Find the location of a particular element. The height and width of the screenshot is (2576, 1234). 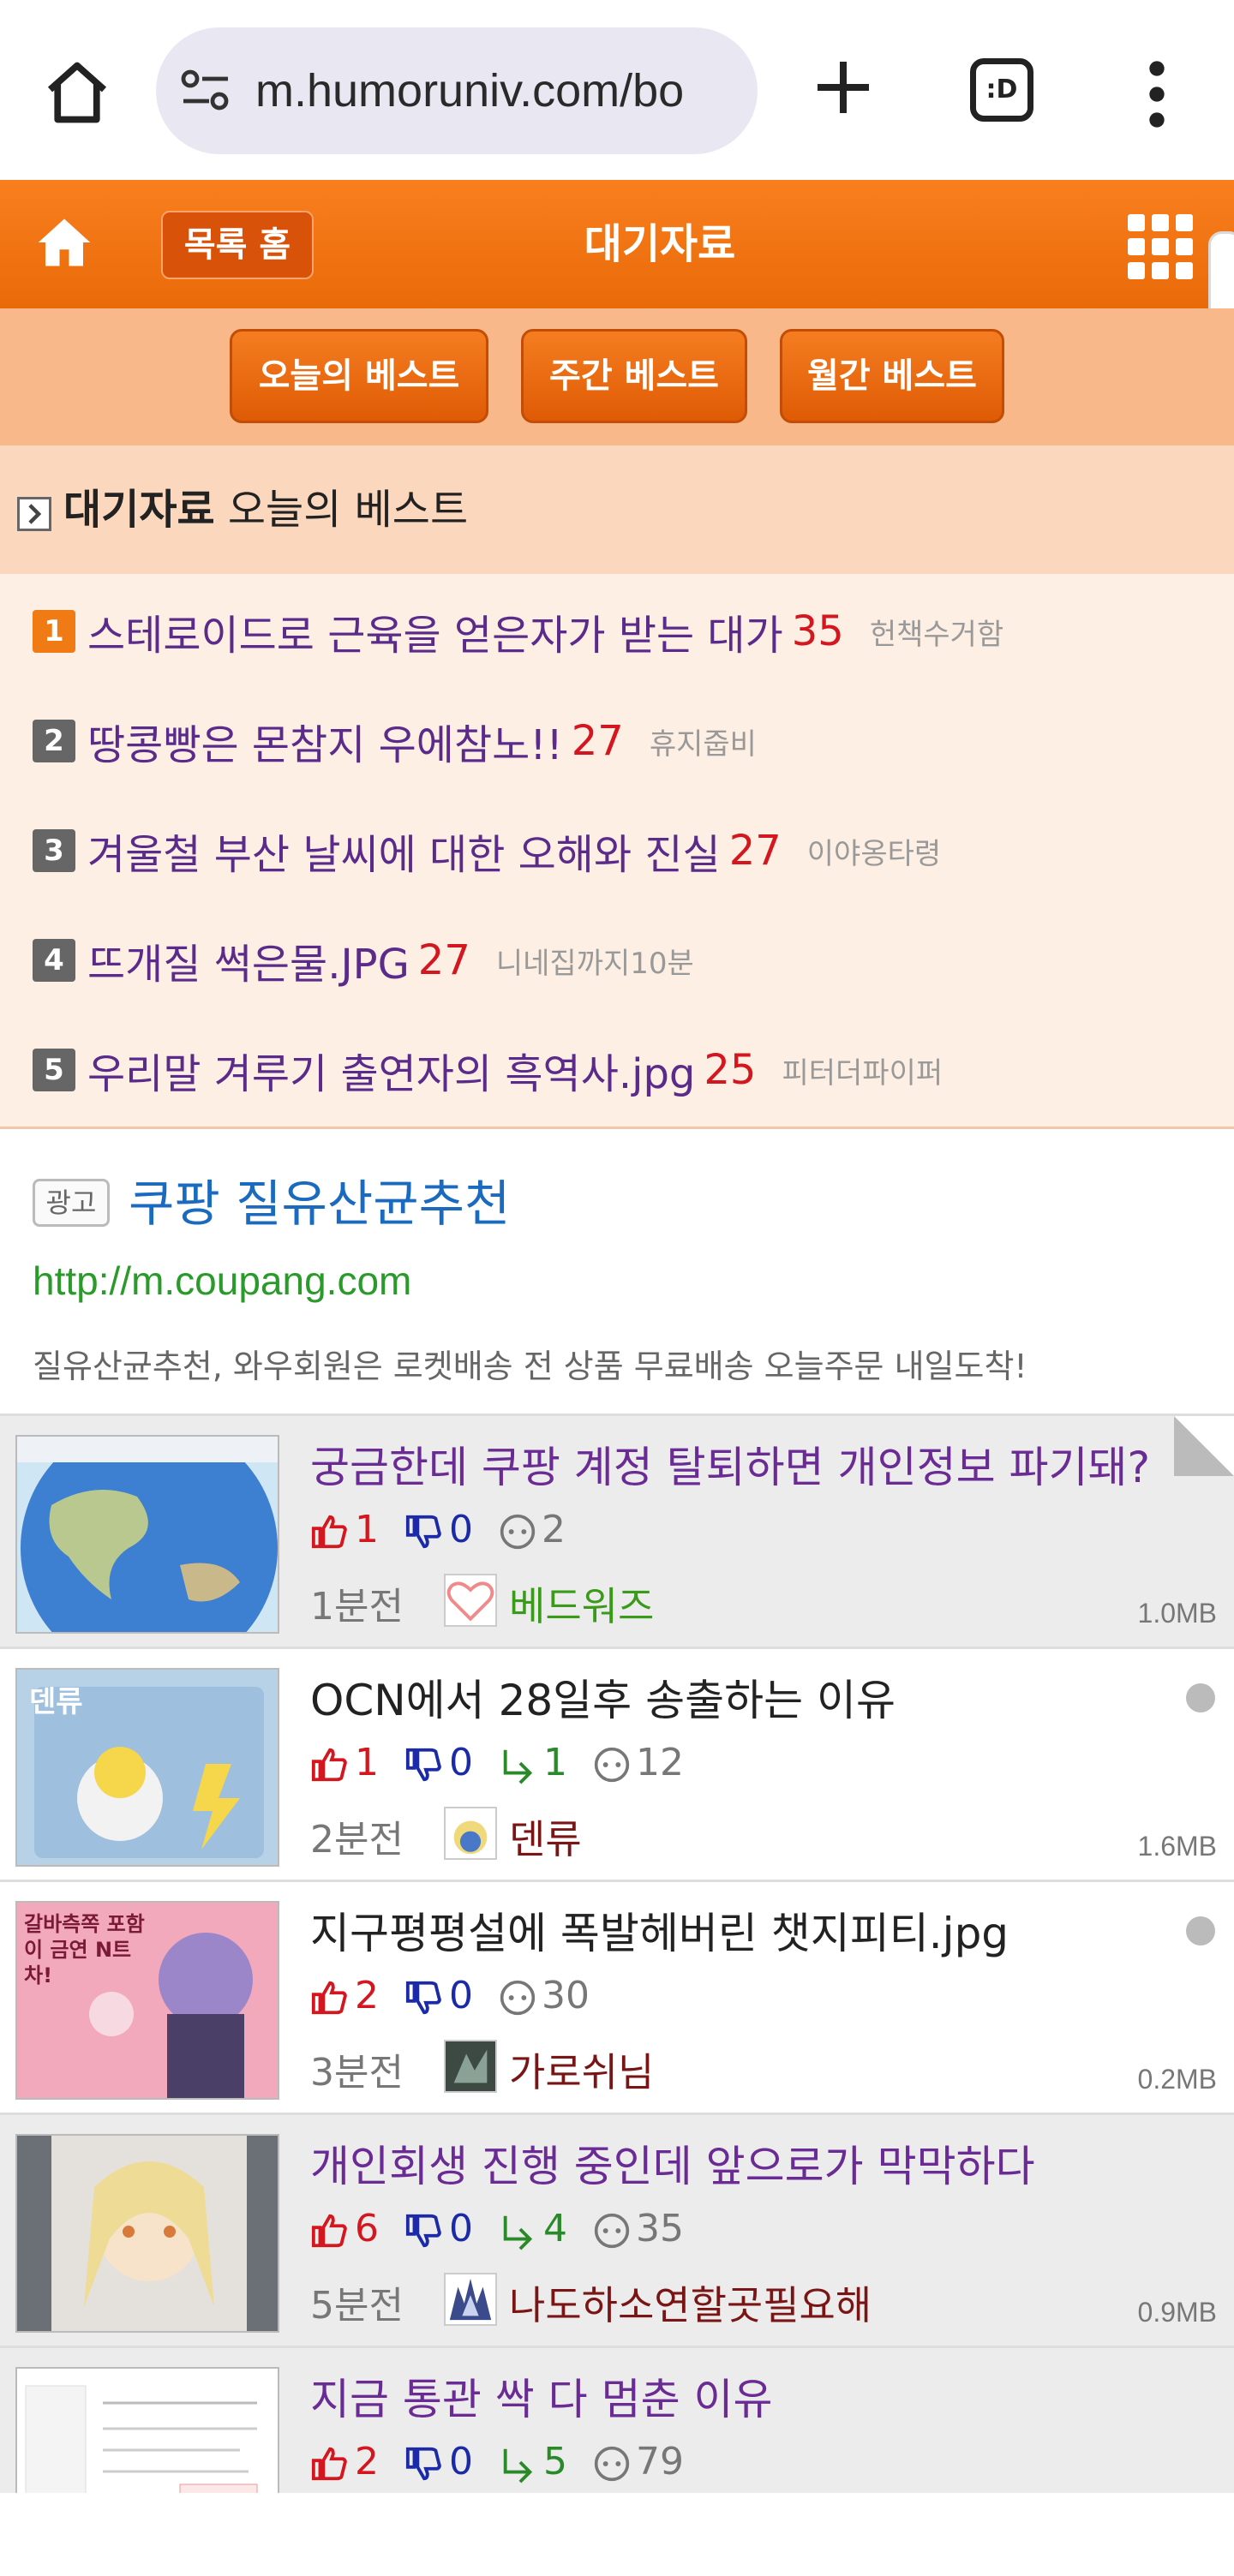

post-row: 지금 통관 싹 다 멈춘 이유 2 0 5 79 is located at coordinates (617, 2419).